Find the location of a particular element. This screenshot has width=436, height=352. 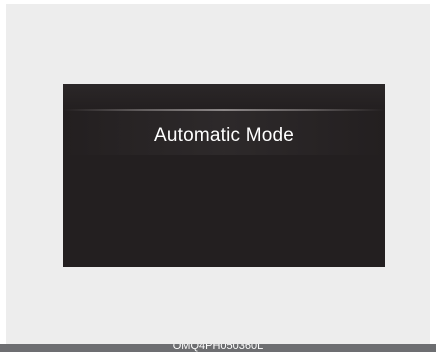

image-code-label: OMQ4PH050360L is located at coordinates (218, 348).